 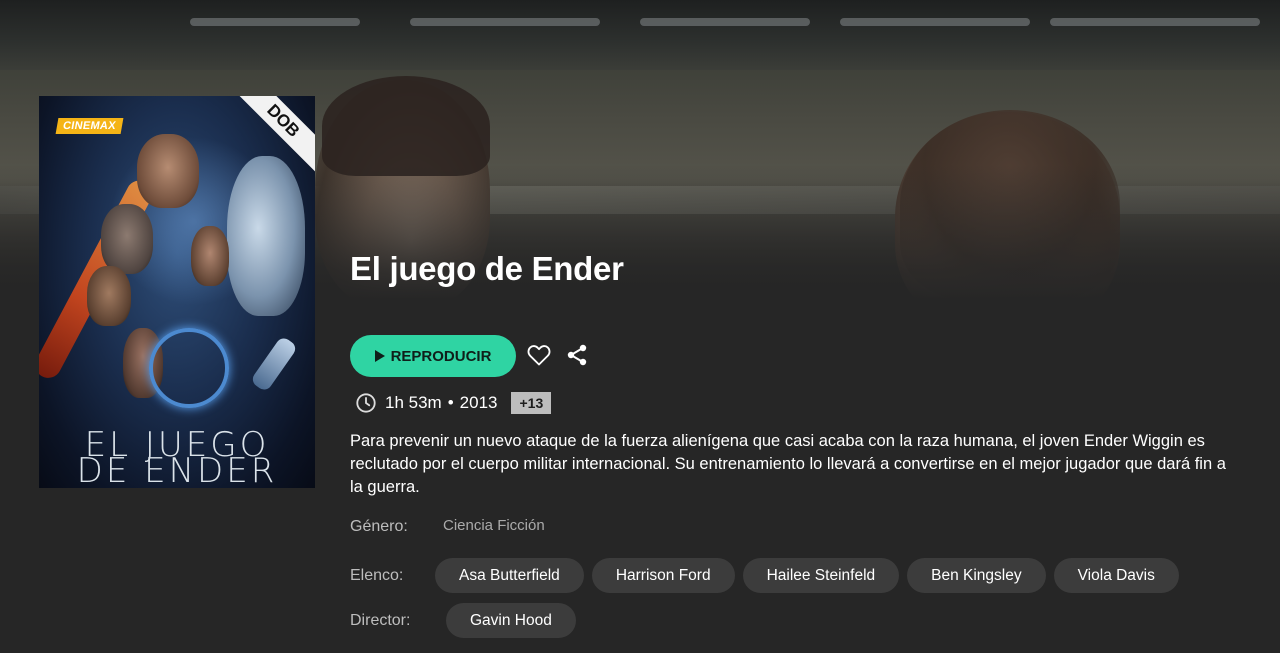 I want to click on director-chip: Gavin Hood, so click(x=511, y=620).